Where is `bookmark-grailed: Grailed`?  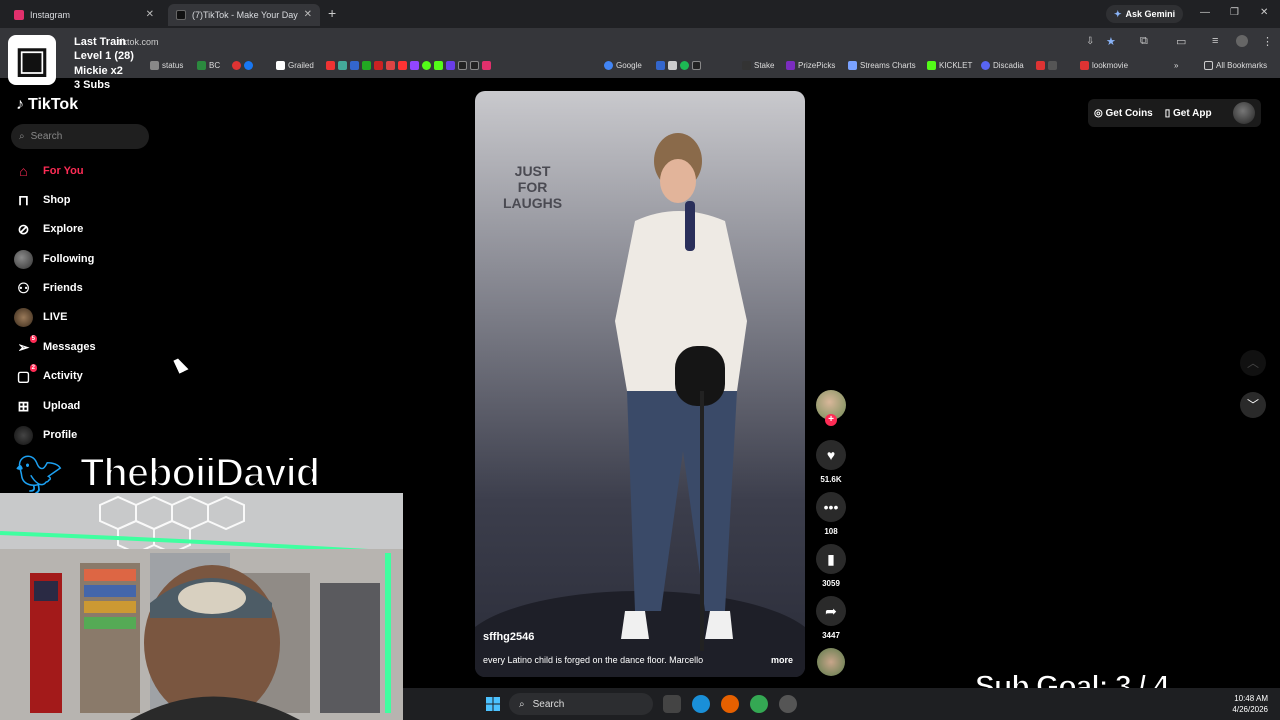
bookmark-grailed: Grailed is located at coordinates (295, 65).